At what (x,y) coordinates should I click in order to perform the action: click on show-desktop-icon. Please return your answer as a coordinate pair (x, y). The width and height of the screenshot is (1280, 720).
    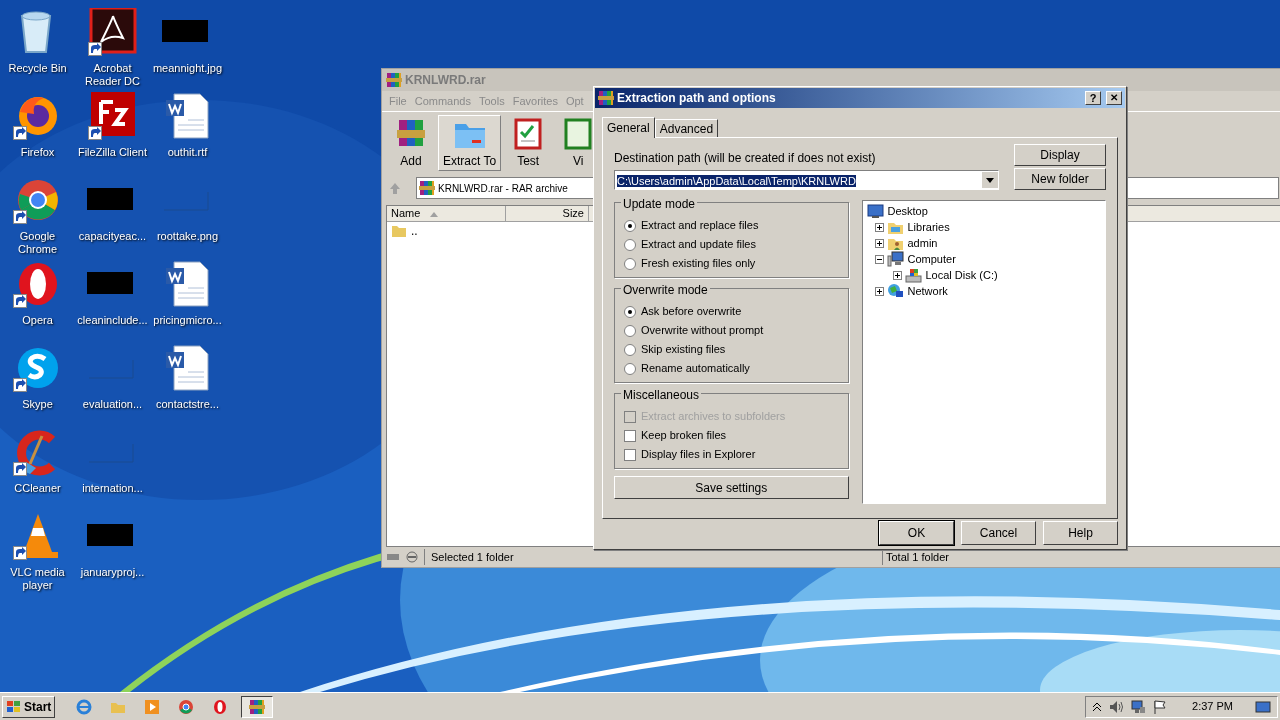
    Looking at the image, I should click on (1263, 706).